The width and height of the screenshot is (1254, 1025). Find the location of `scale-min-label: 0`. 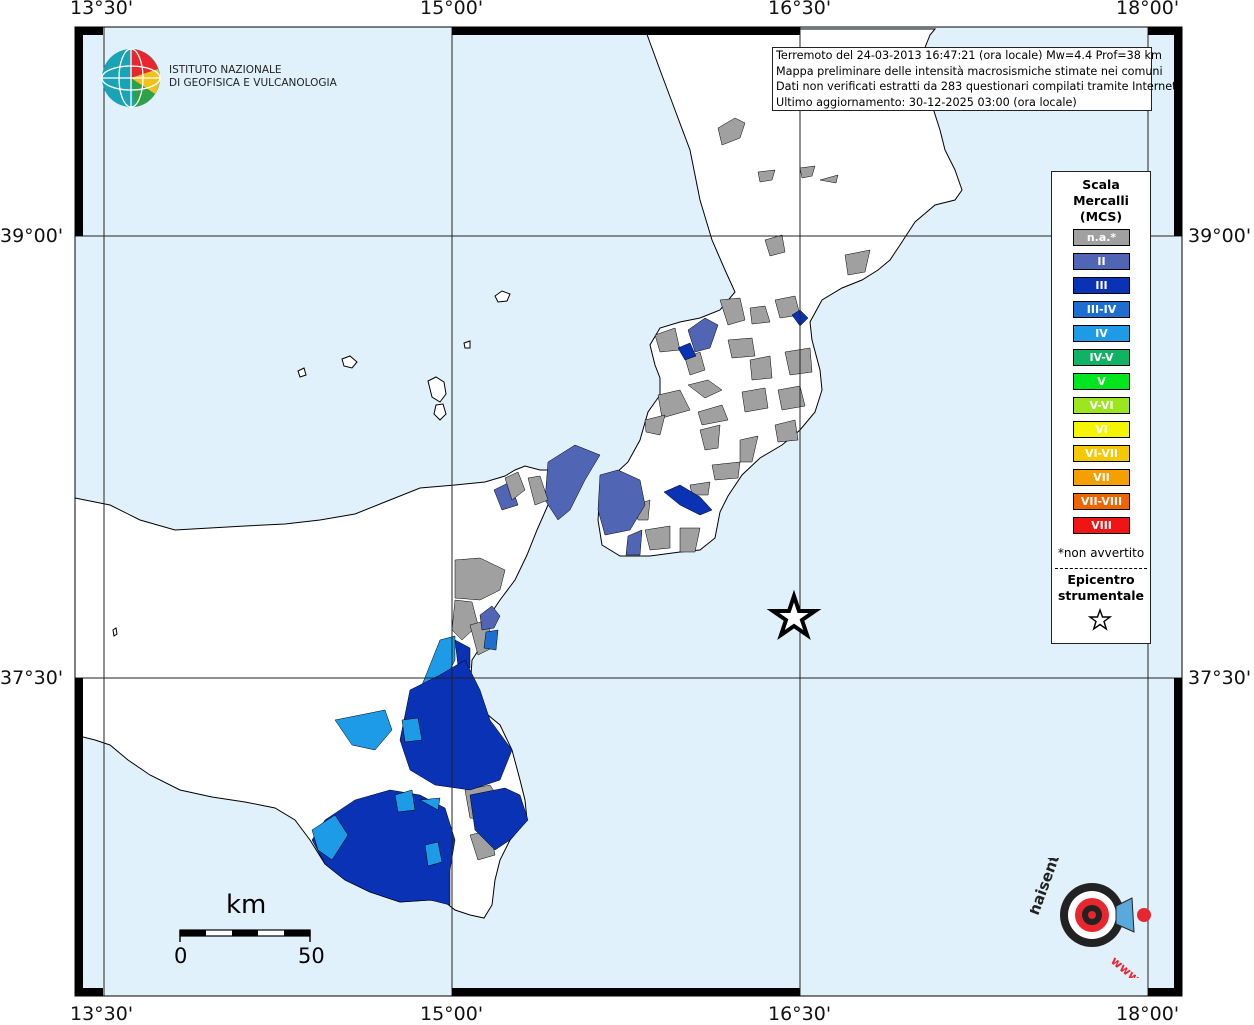

scale-min-label: 0 is located at coordinates (181, 956).